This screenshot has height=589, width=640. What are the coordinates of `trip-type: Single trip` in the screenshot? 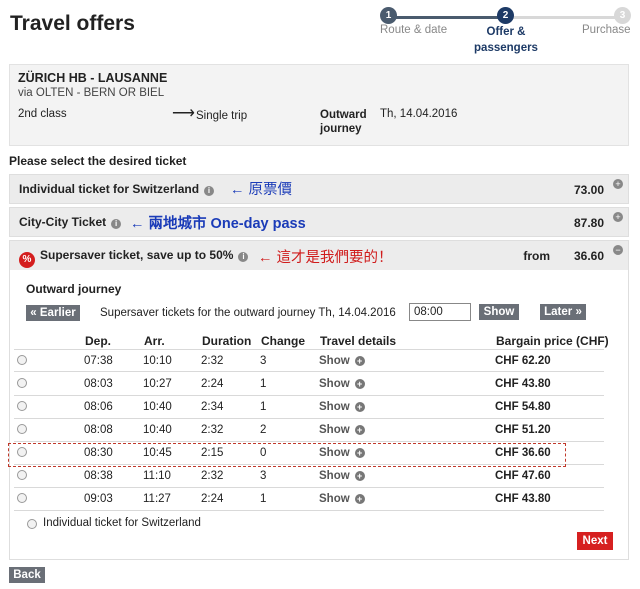 It's located at (222, 116).